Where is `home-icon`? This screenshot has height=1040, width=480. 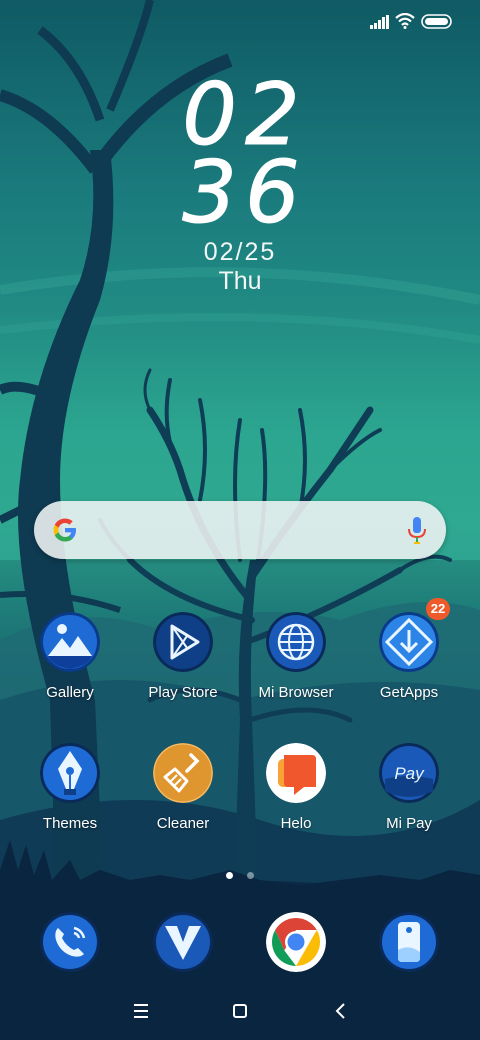
home-icon is located at coordinates (240, 1011).